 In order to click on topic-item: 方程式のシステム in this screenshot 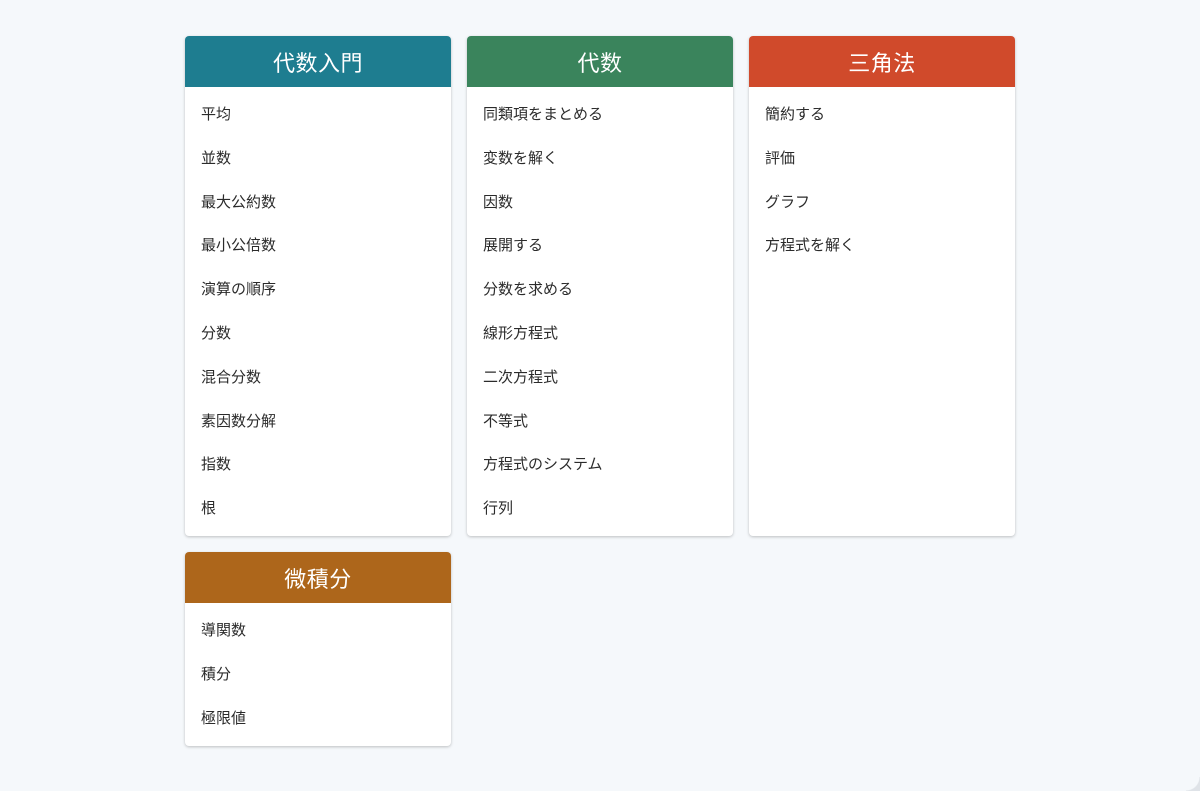, I will do `click(600, 465)`.